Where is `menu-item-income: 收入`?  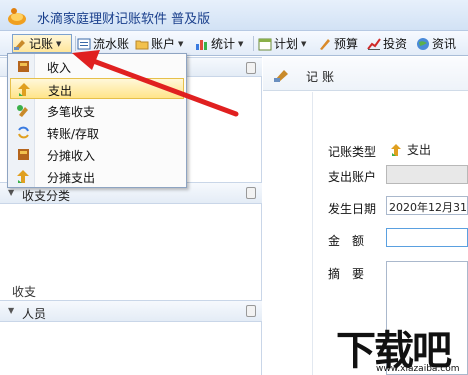
menu-item-income: 收入 is located at coordinates (97, 66).